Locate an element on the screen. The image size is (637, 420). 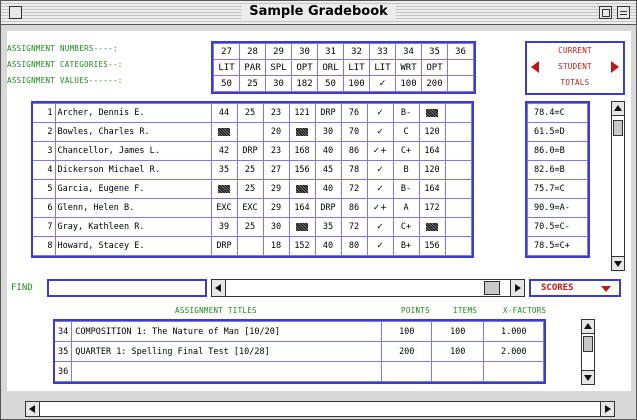
assignment-x-factor: 1.000 is located at coordinates (514, 331).